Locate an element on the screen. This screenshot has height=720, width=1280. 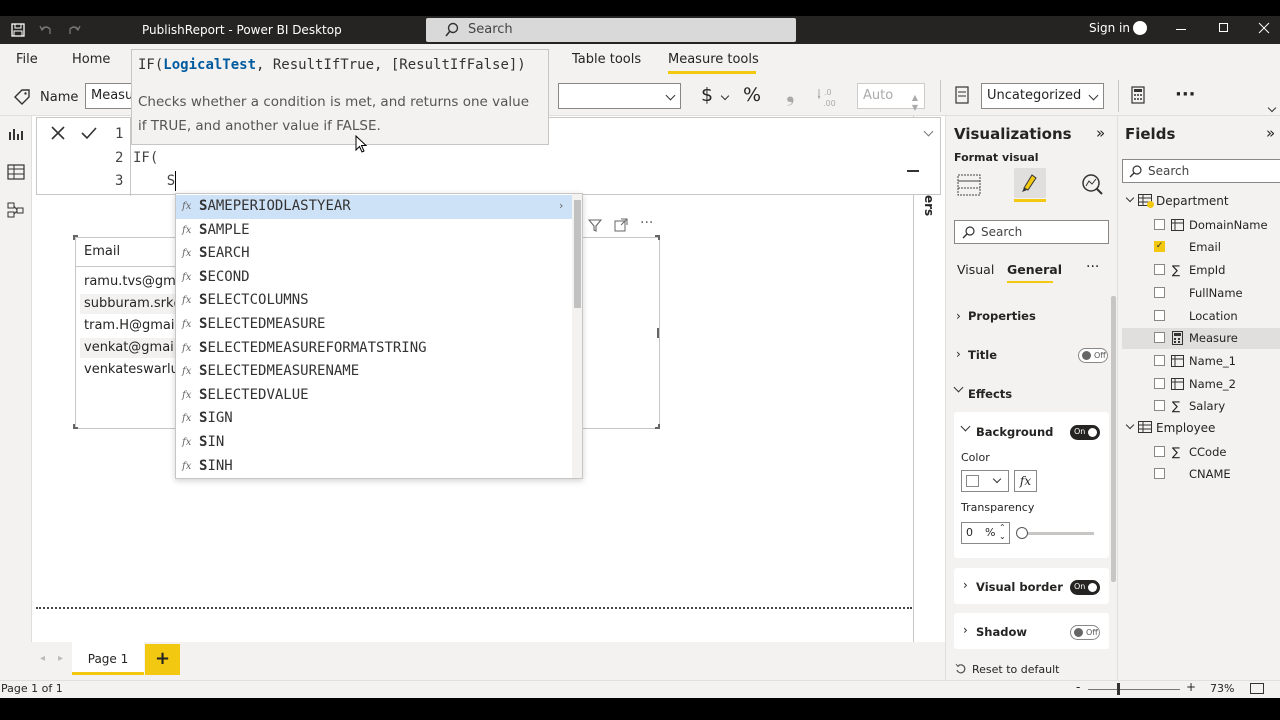
shadow-toggle: Off is located at coordinates (1085, 632).